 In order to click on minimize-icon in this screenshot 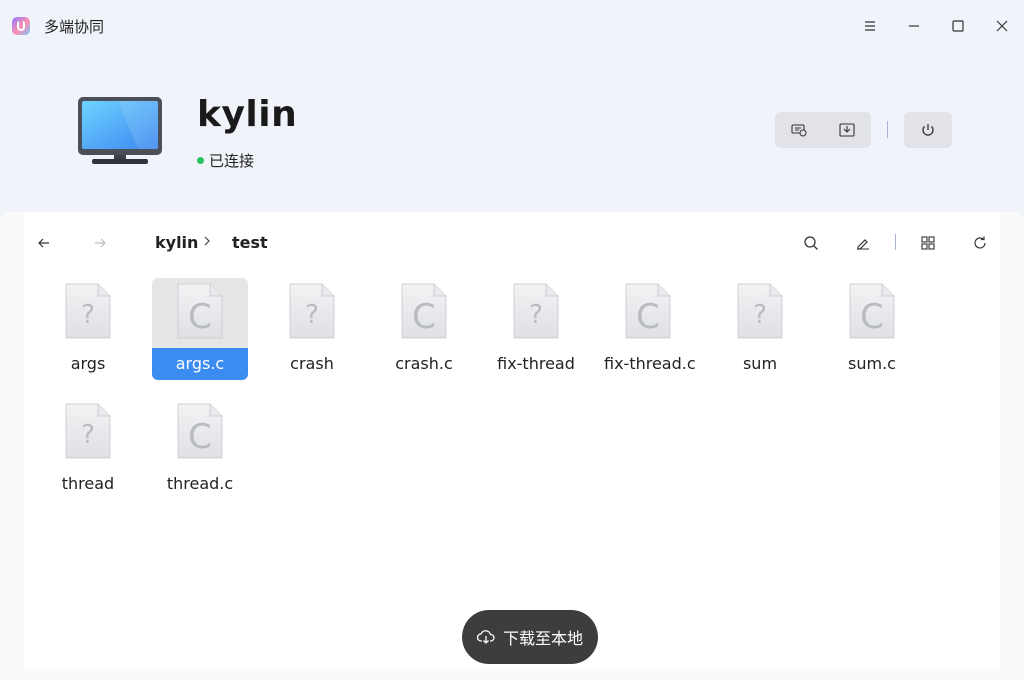, I will do `click(914, 26)`.